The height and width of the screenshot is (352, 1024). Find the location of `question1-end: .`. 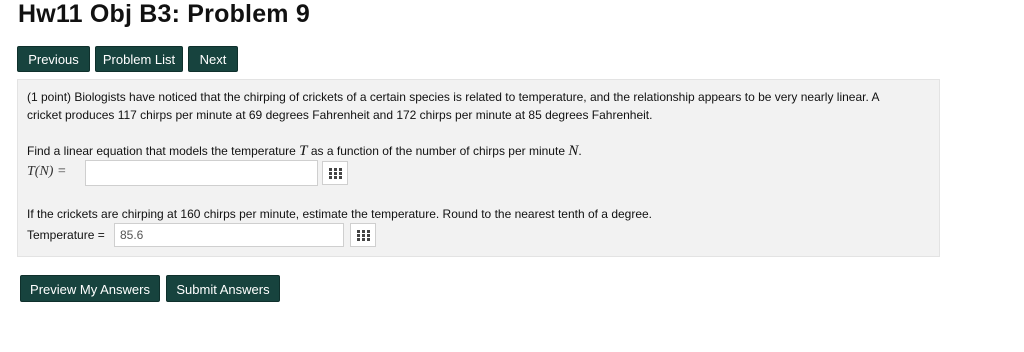

question1-end: . is located at coordinates (580, 151).